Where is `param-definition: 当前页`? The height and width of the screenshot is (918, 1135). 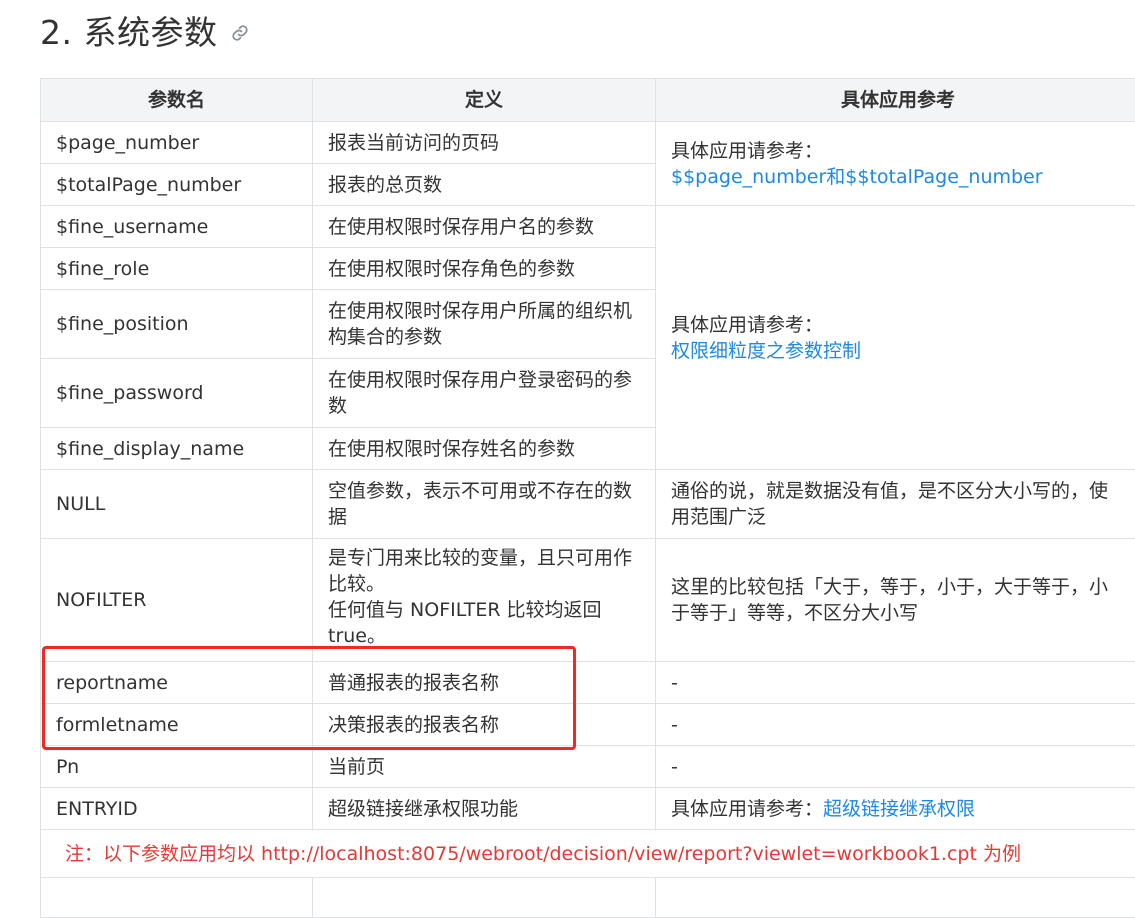 param-definition: 当前页 is located at coordinates (484, 767).